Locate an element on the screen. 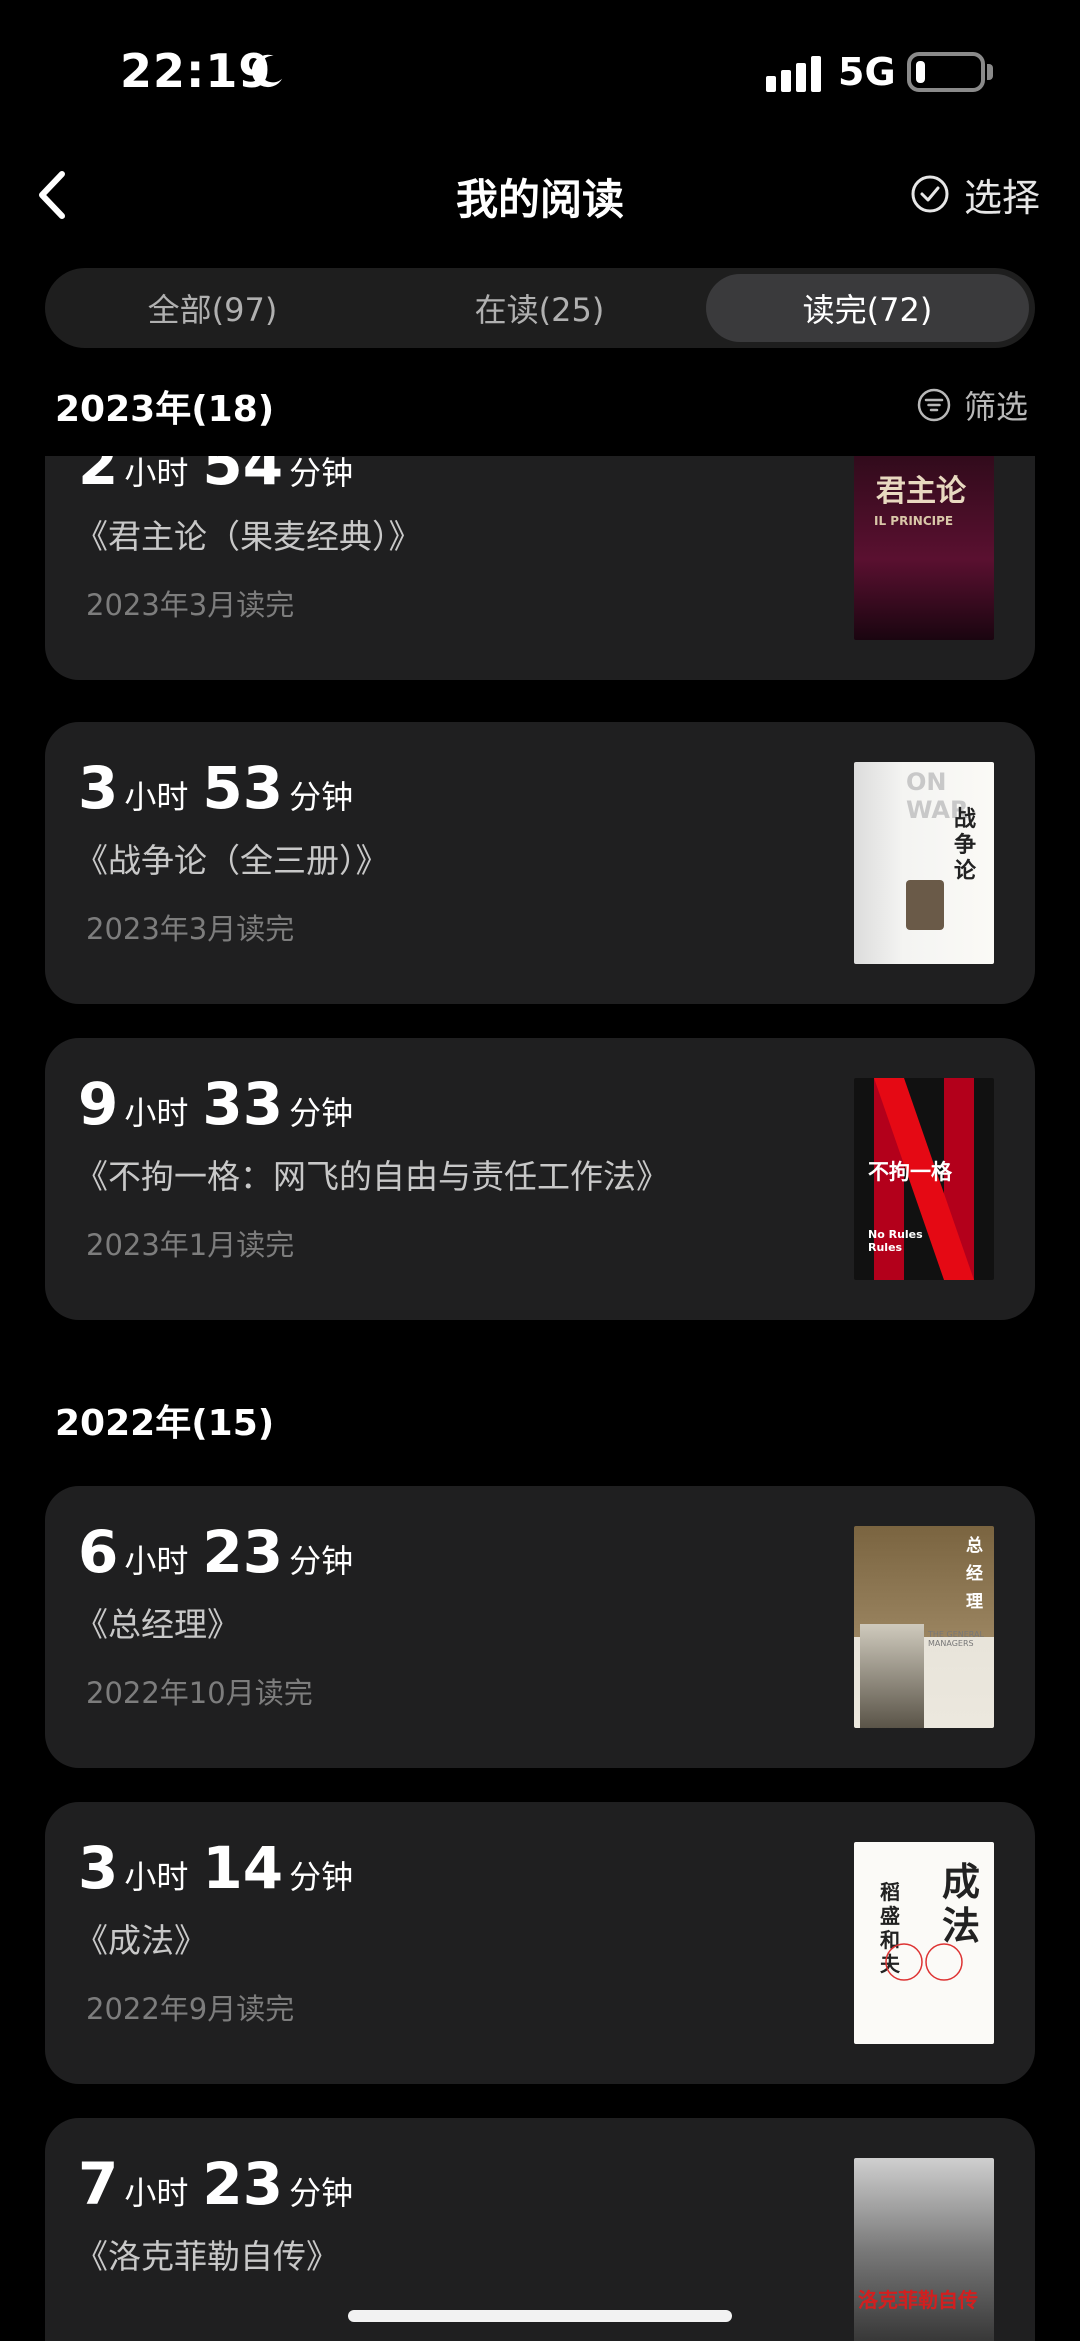 The width and height of the screenshot is (1080, 2341). check-circle-icon is located at coordinates (930, 194).